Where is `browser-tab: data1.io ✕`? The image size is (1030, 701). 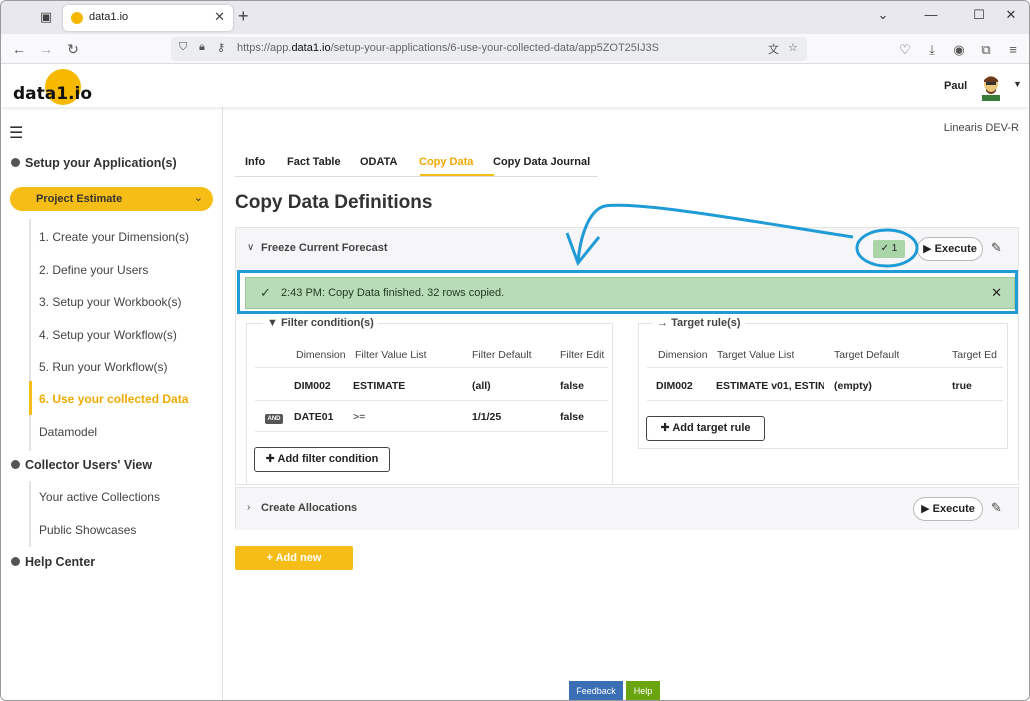 browser-tab: data1.io ✕ is located at coordinates (148, 18).